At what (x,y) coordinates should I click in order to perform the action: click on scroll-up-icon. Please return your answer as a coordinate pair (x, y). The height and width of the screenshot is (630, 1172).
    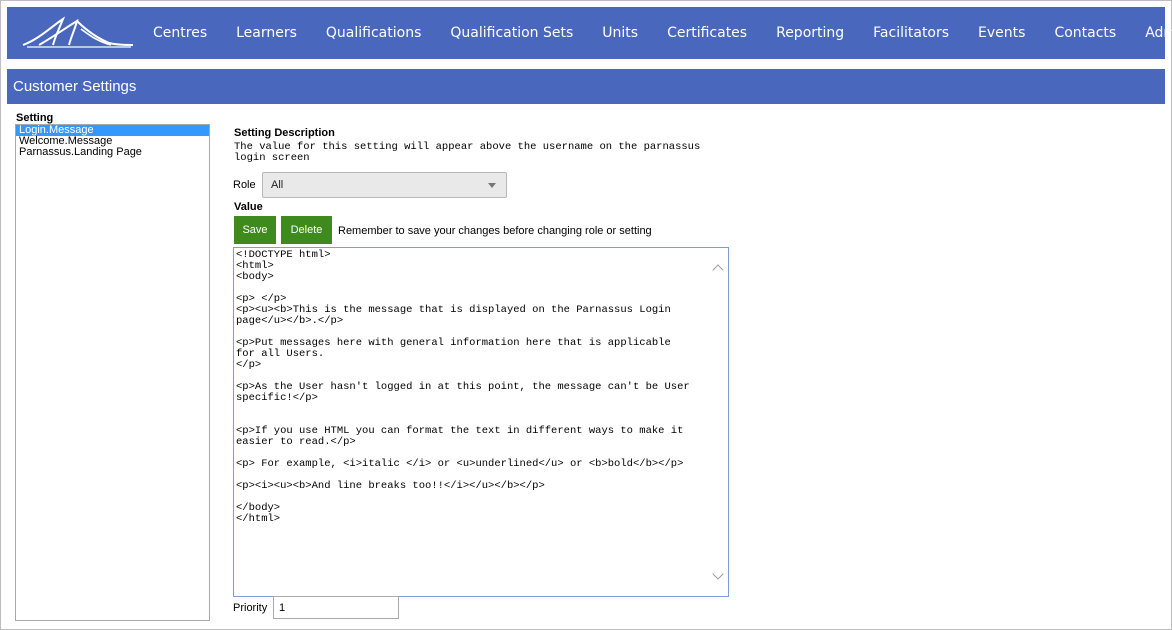
    Looking at the image, I should click on (718, 270).